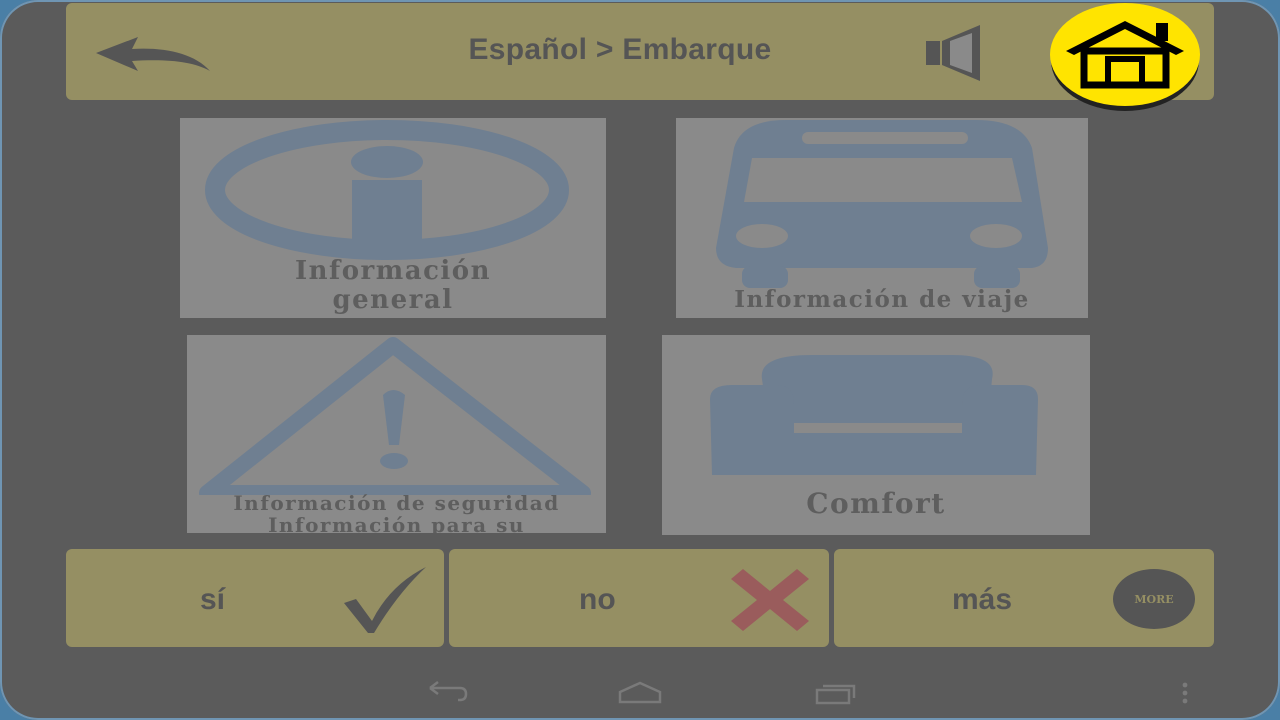 This screenshot has height=720, width=1280. Describe the element at coordinates (876, 503) in the screenshot. I see `tile-label: Comfort` at that location.